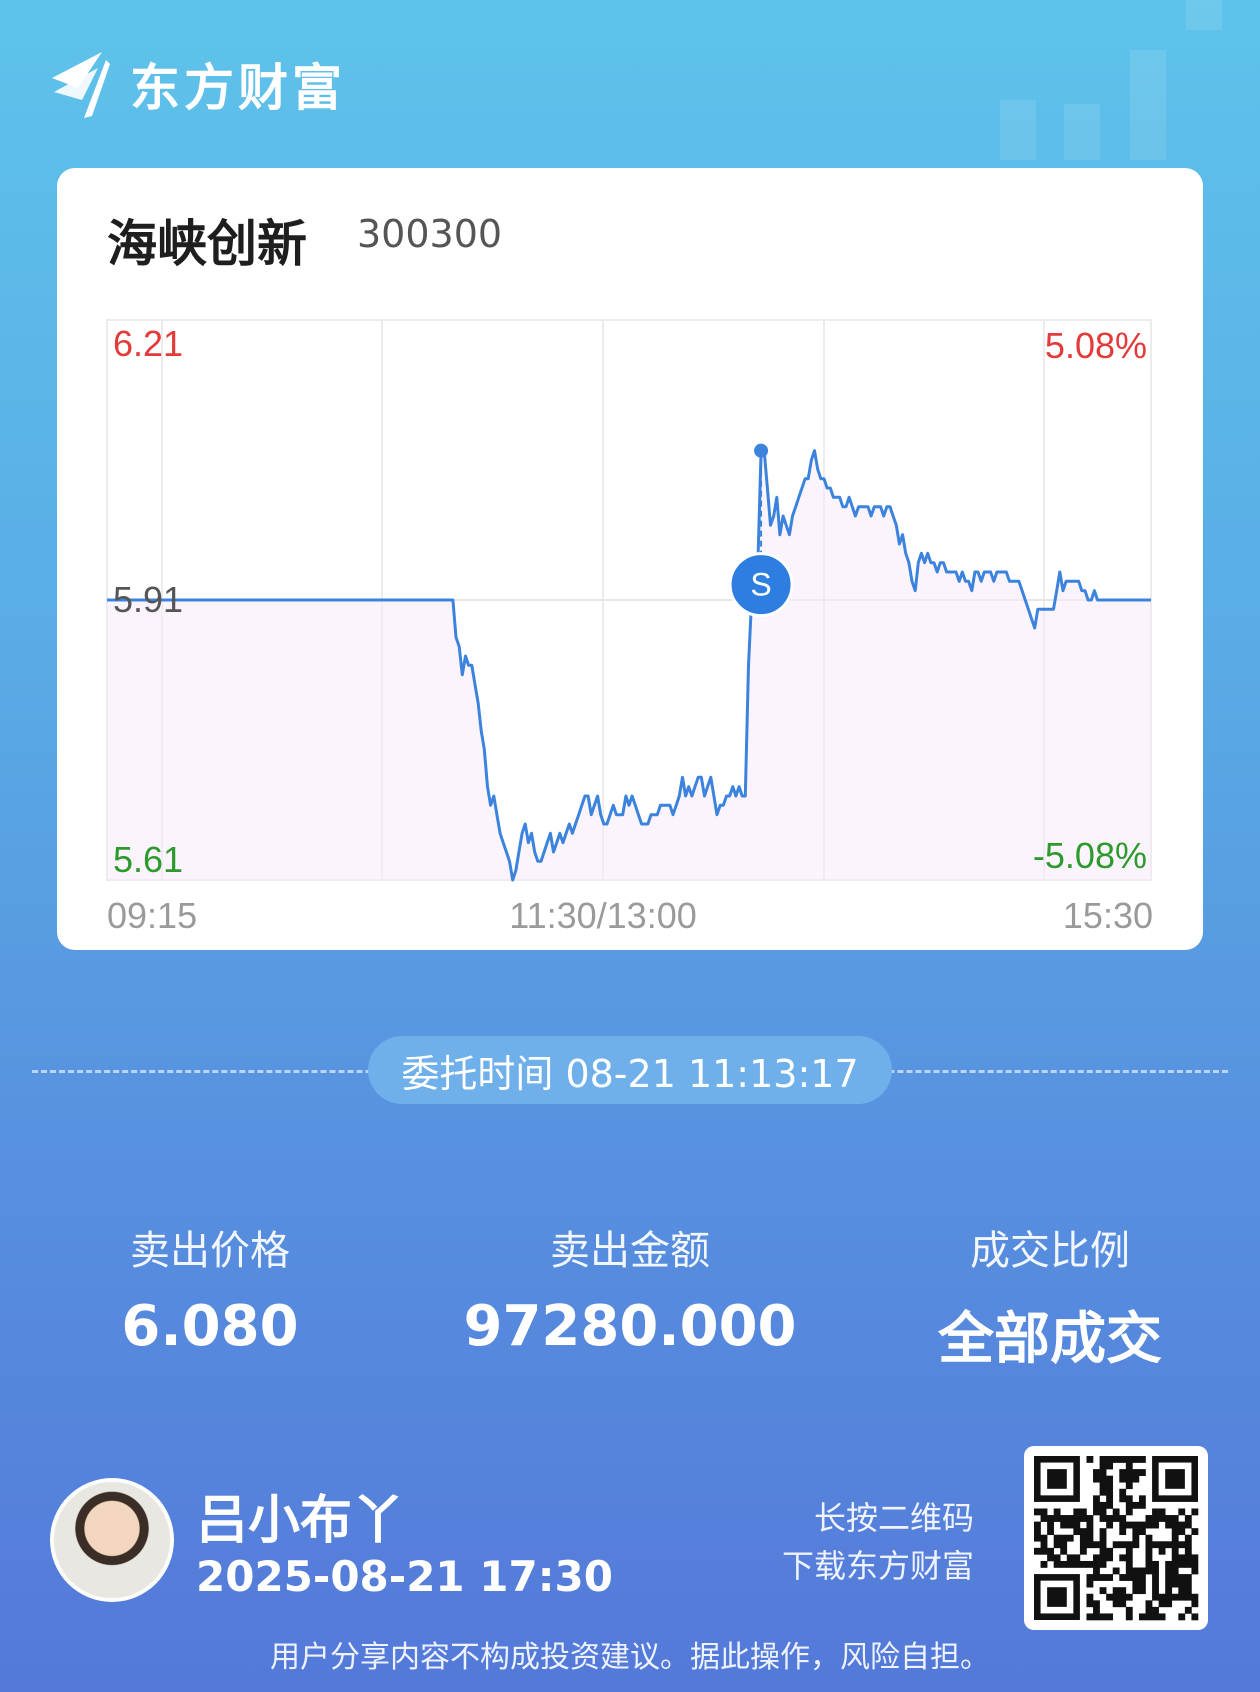  I want to click on brand-header: 东方财富, so click(197, 84).